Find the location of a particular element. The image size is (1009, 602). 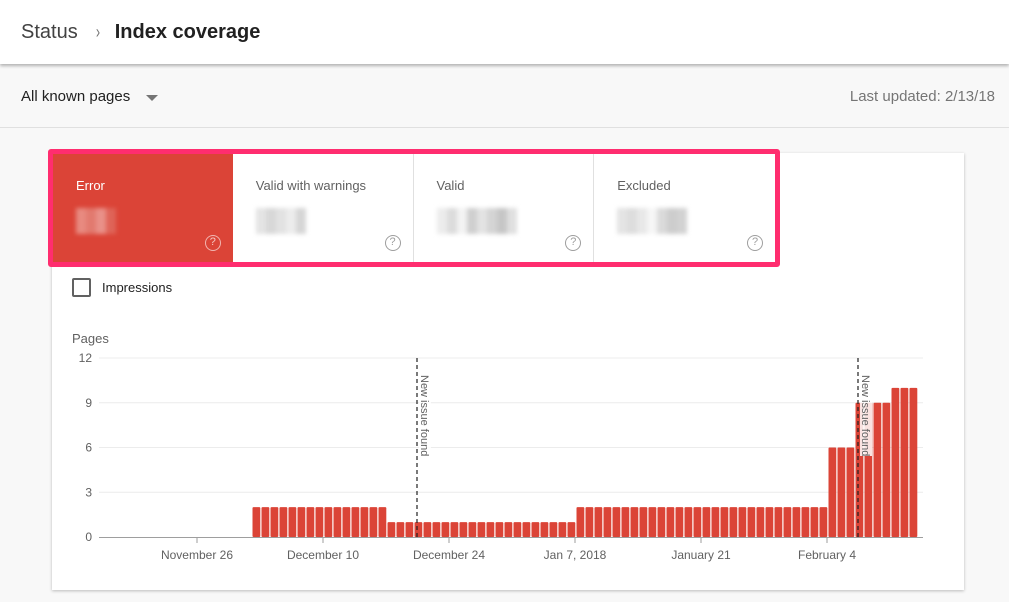

y-tick-label: 0 is located at coordinates (88, 537).